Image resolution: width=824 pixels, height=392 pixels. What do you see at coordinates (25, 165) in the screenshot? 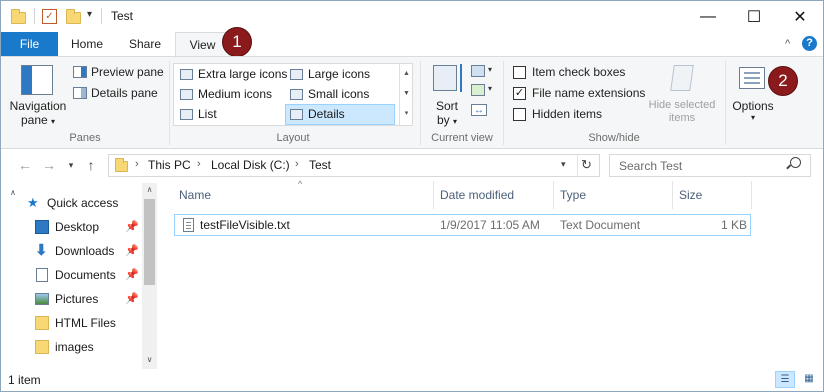
I see `back-button: ←` at bounding box center [25, 165].